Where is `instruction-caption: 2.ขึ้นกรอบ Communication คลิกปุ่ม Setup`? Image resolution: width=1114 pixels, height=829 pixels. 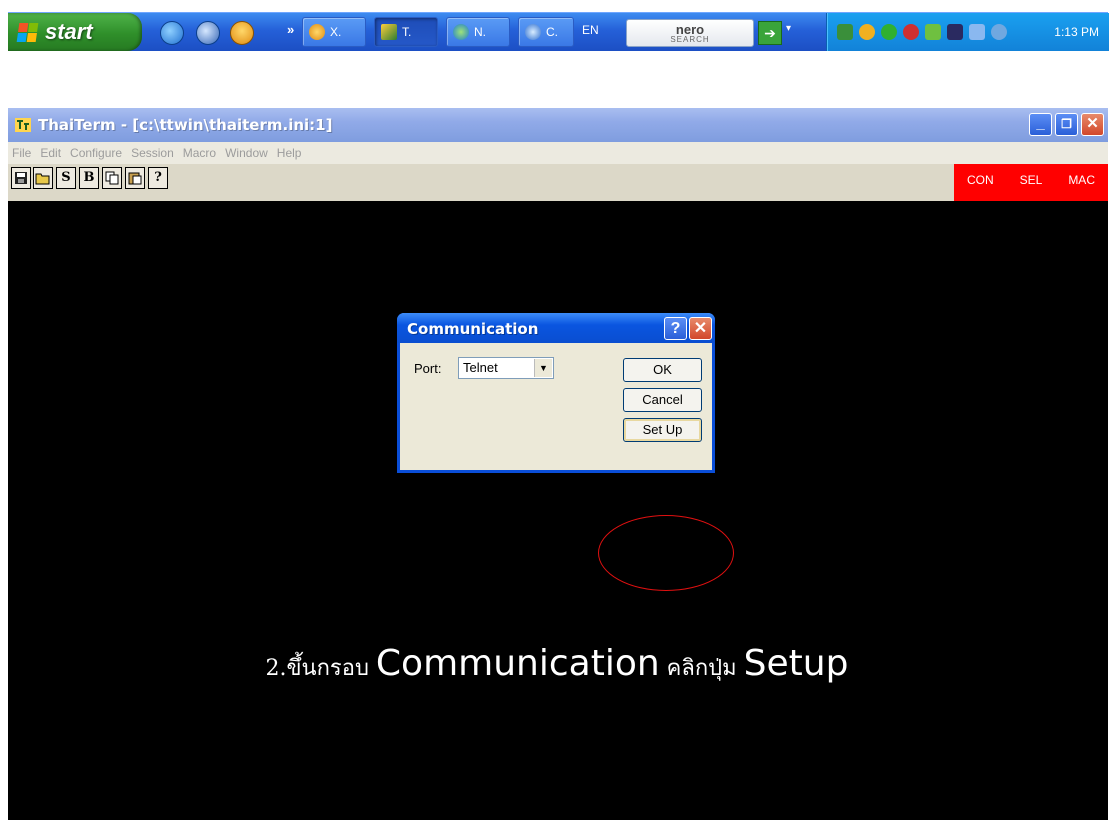 instruction-caption: 2.ขึ้นกรอบ Communication คลิกปุ่ม Setup is located at coordinates (557, 664).